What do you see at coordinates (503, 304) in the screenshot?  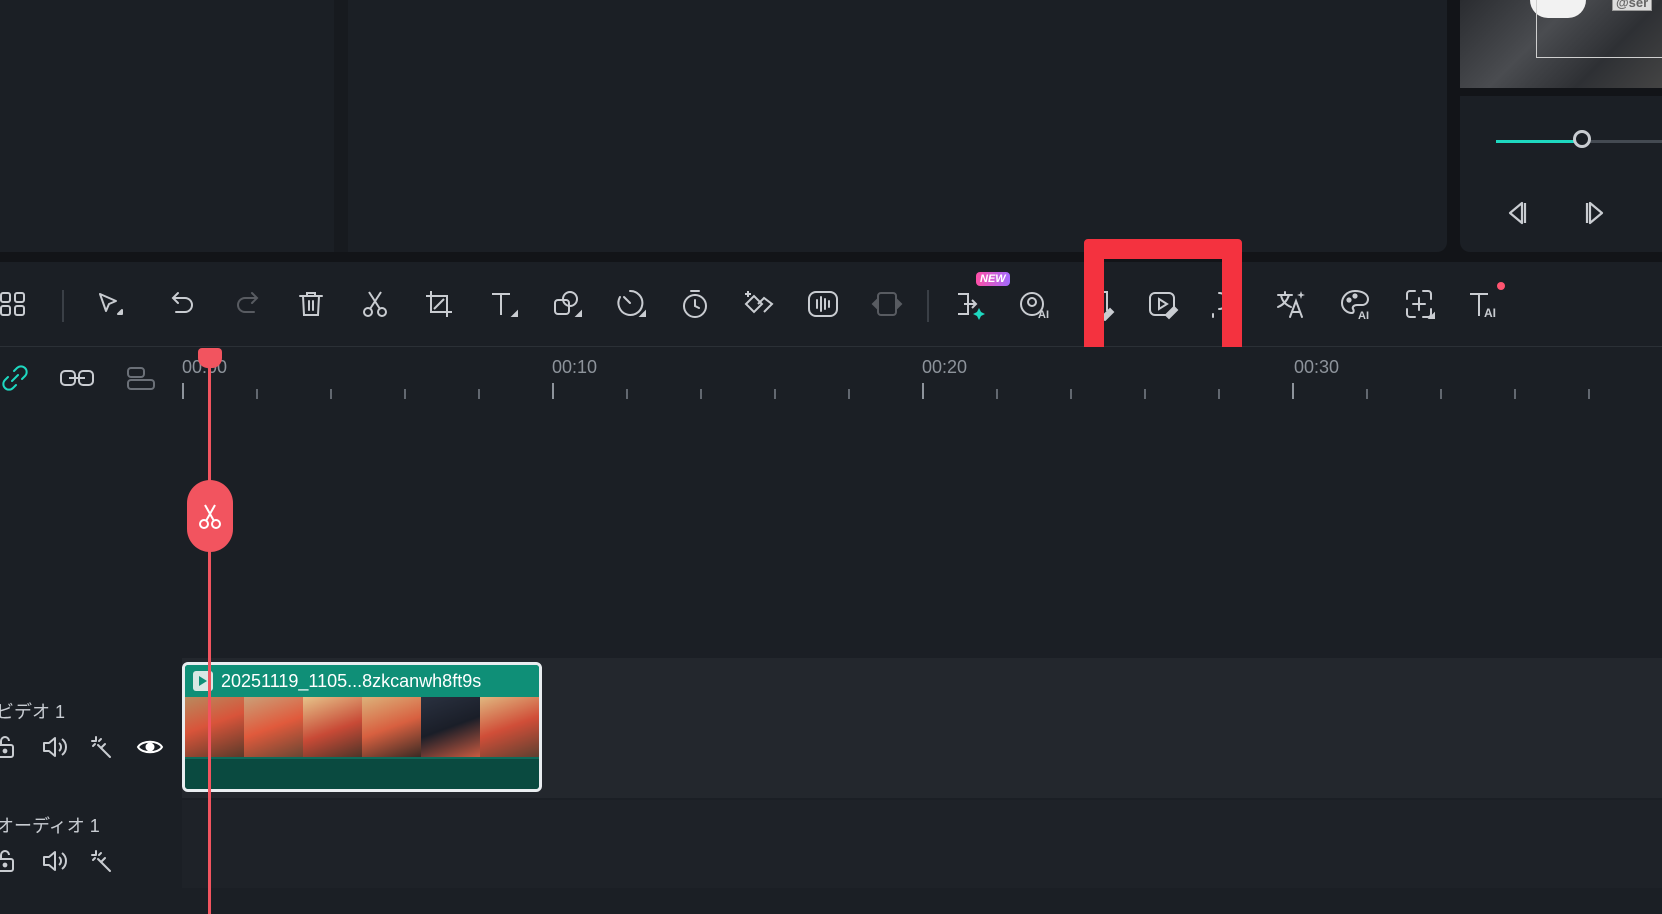 I see `text-button` at bounding box center [503, 304].